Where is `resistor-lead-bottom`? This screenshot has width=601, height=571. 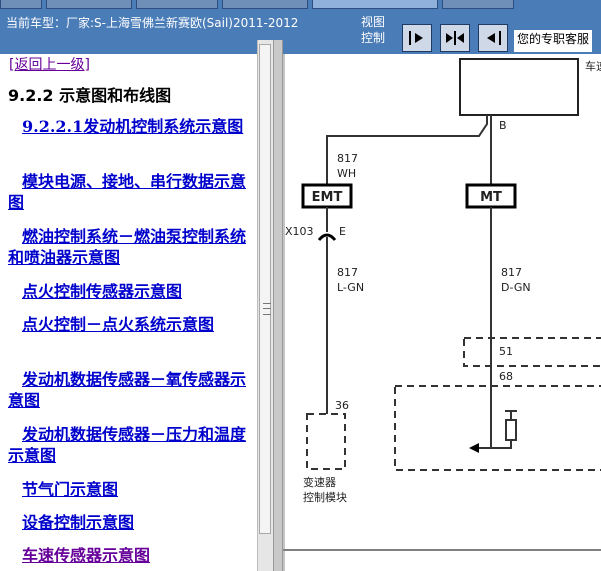 resistor-lead-bottom is located at coordinates (501, 444).